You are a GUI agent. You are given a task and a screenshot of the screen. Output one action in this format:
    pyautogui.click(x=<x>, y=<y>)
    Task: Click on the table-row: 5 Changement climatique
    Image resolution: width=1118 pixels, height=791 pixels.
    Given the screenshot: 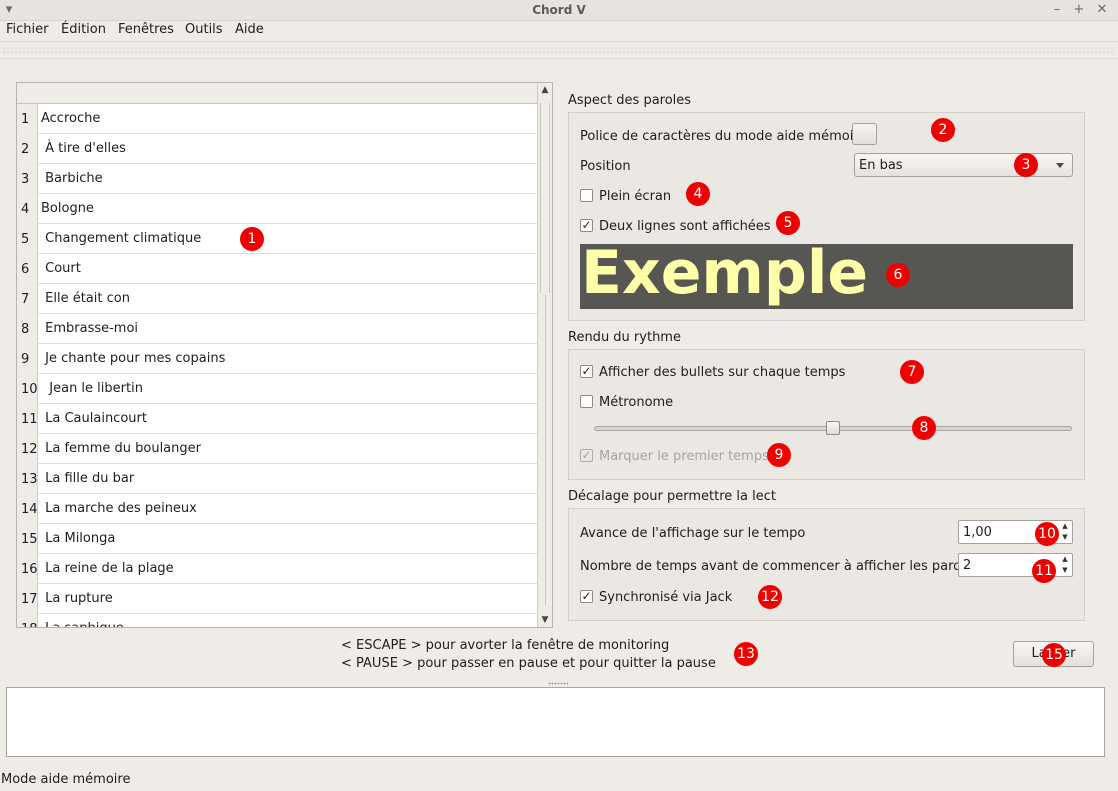 What is the action you would take?
    pyautogui.click(x=277, y=239)
    